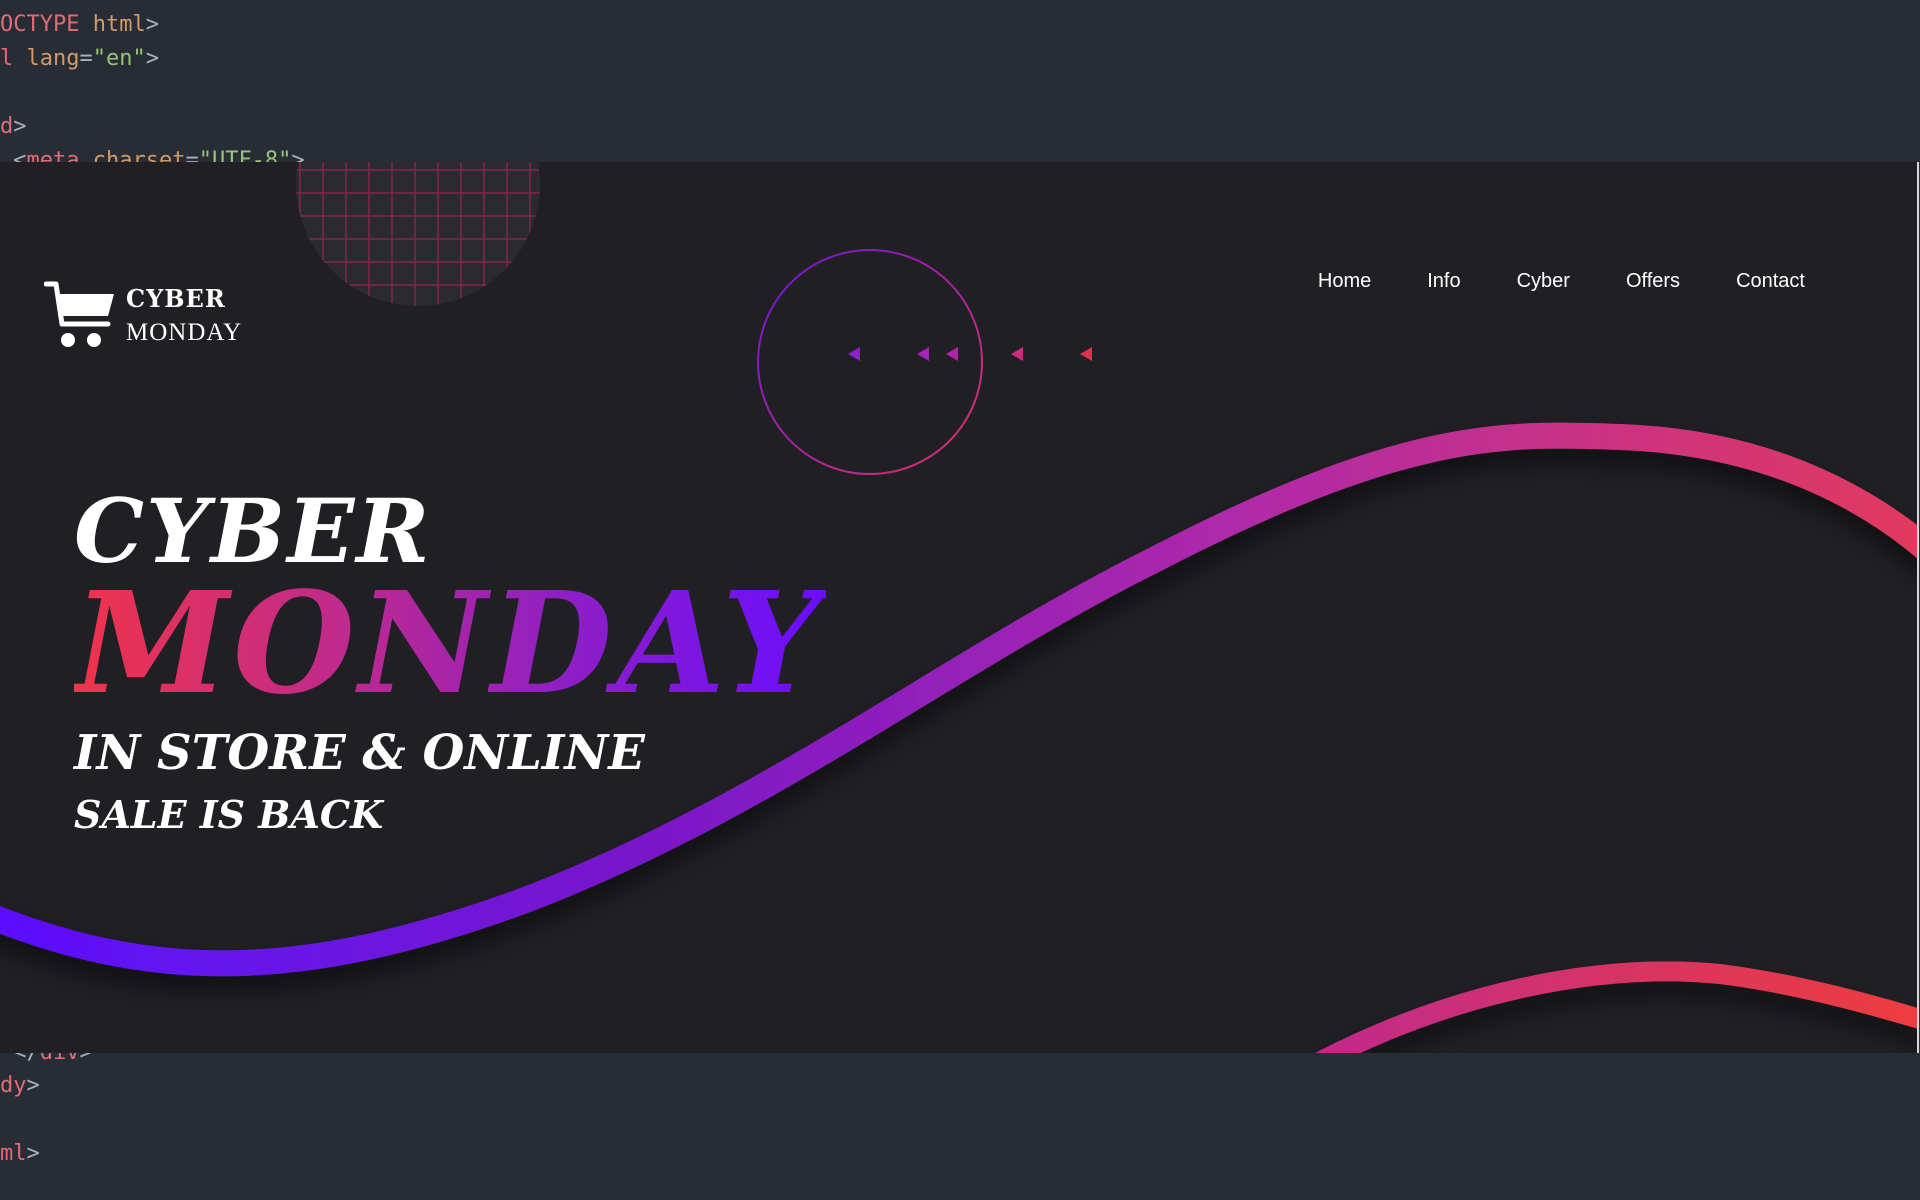  I want to click on code-line: l lang="en">, so click(79, 59).